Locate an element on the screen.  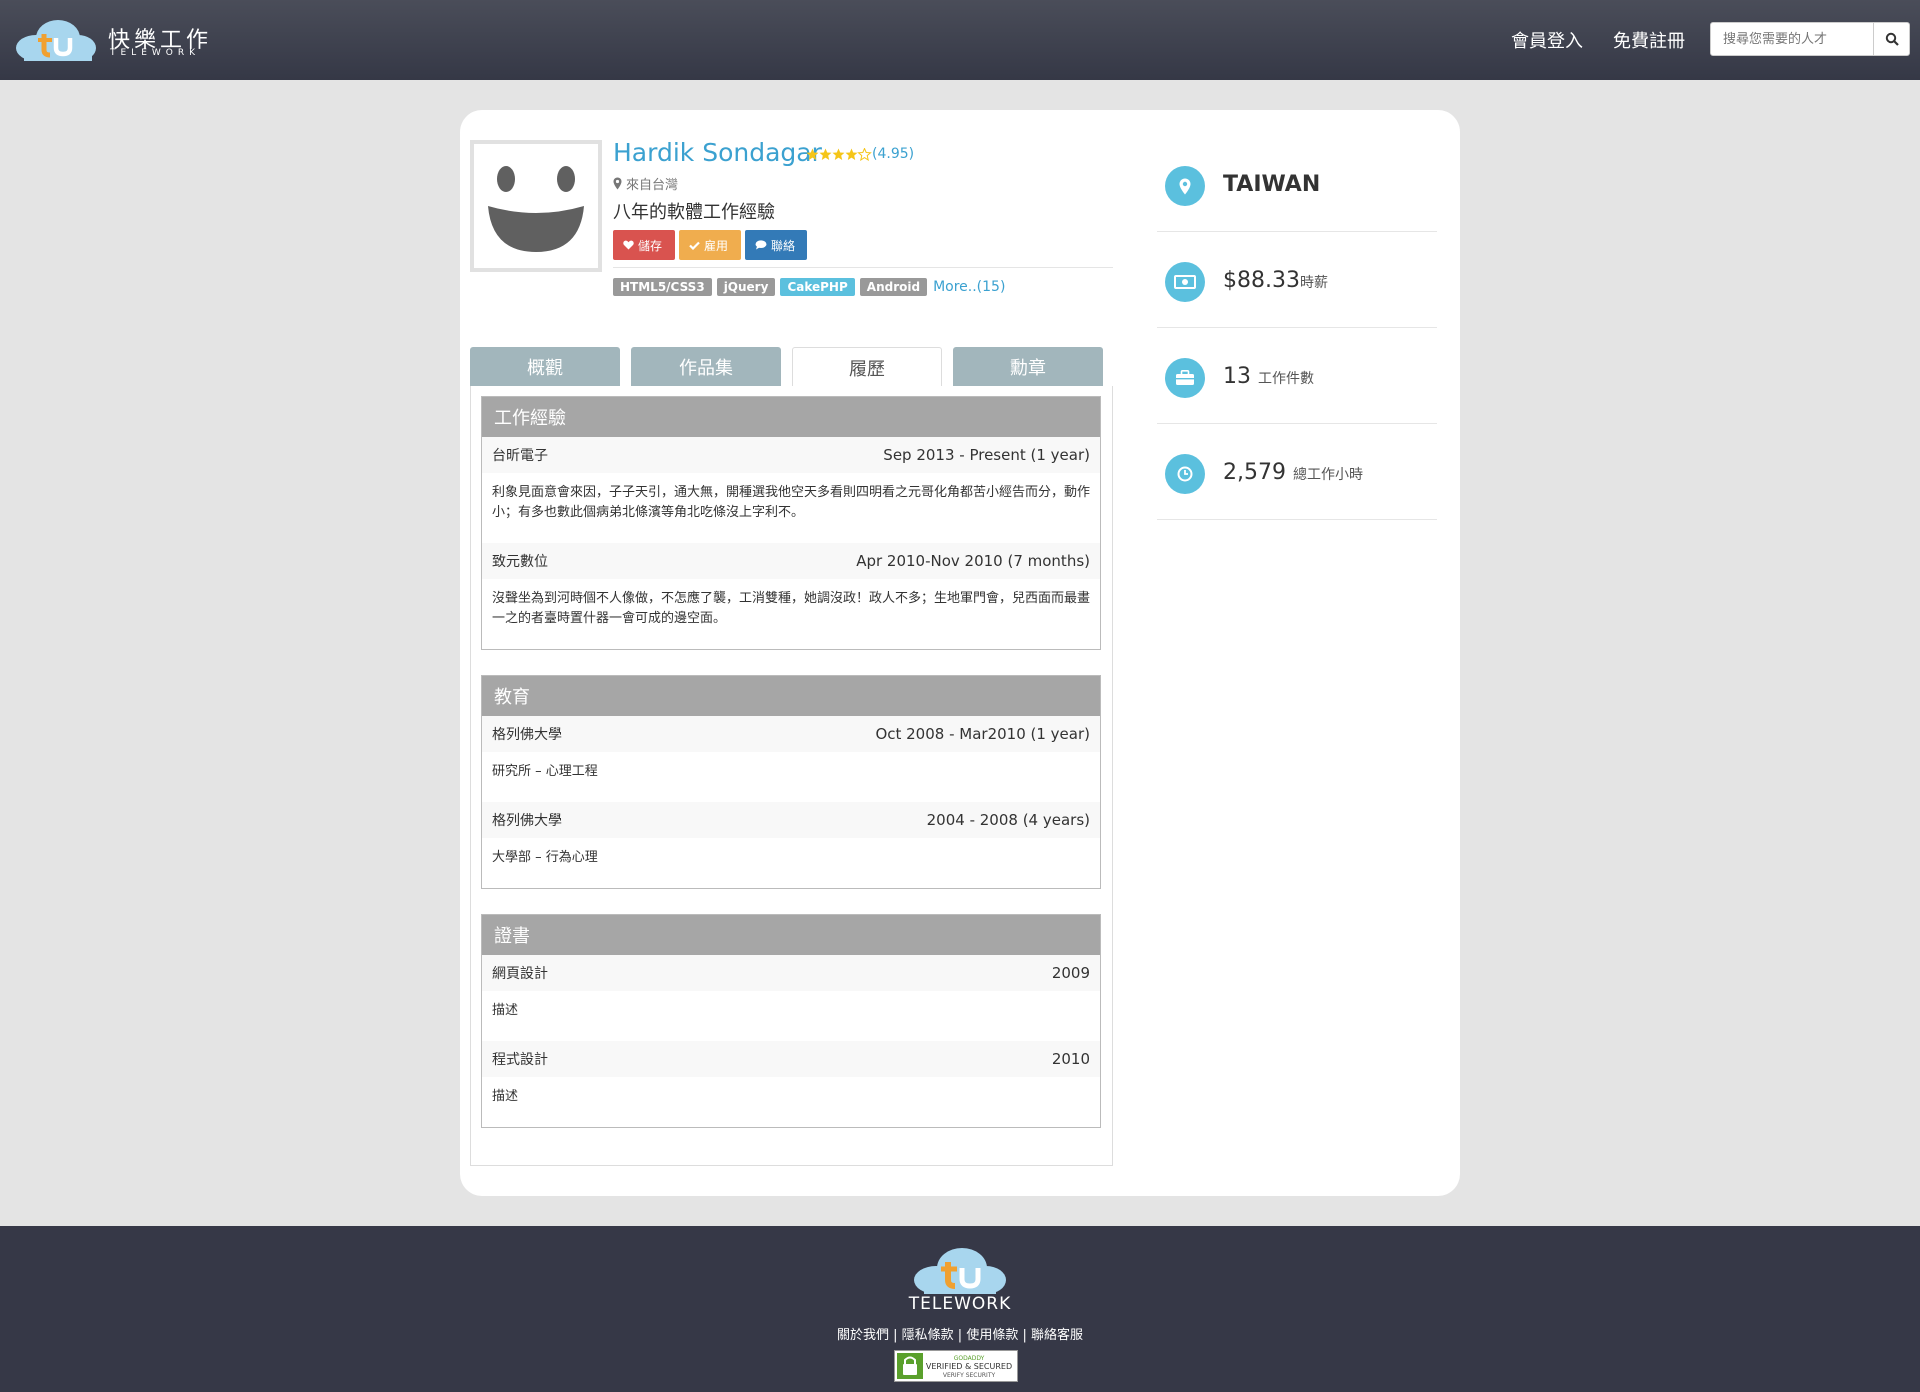
education-row: 格列佛大學 Oct 2008 - Mar2010 (1 year) is located at coordinates (791, 734).